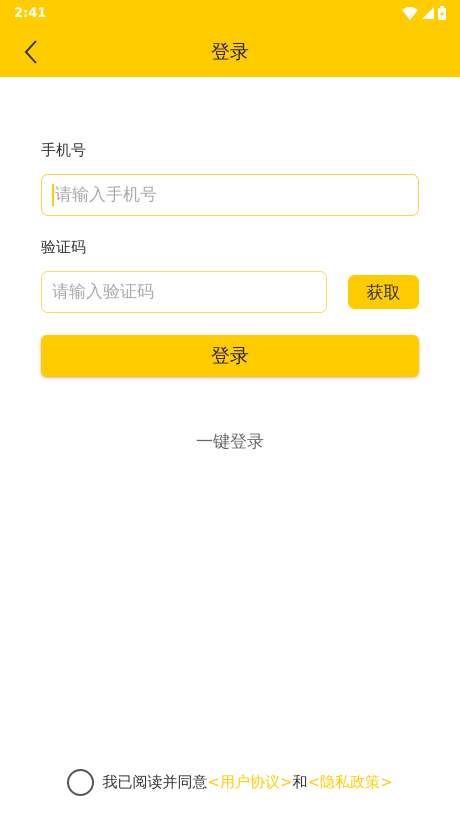  What do you see at coordinates (383, 292) in the screenshot?
I see `get-code-button: 获取` at bounding box center [383, 292].